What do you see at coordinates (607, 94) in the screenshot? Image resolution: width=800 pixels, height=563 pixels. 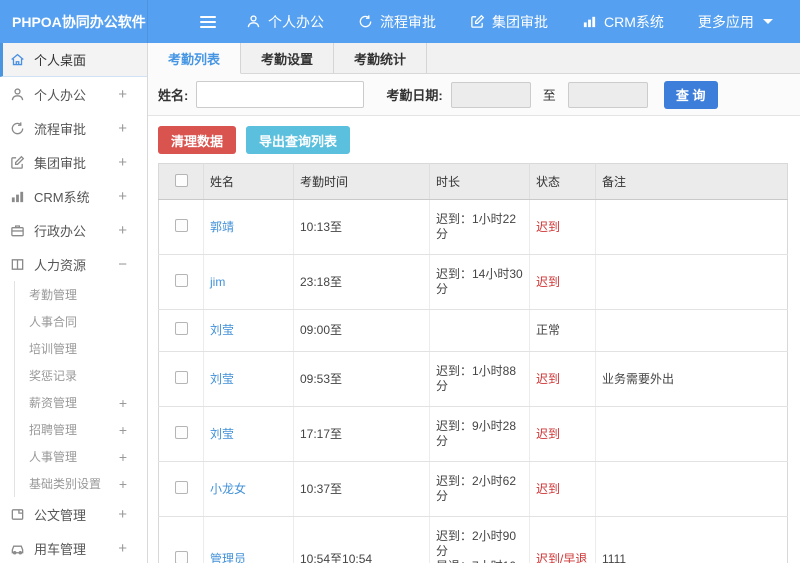 I see `date-to-input` at bounding box center [607, 94].